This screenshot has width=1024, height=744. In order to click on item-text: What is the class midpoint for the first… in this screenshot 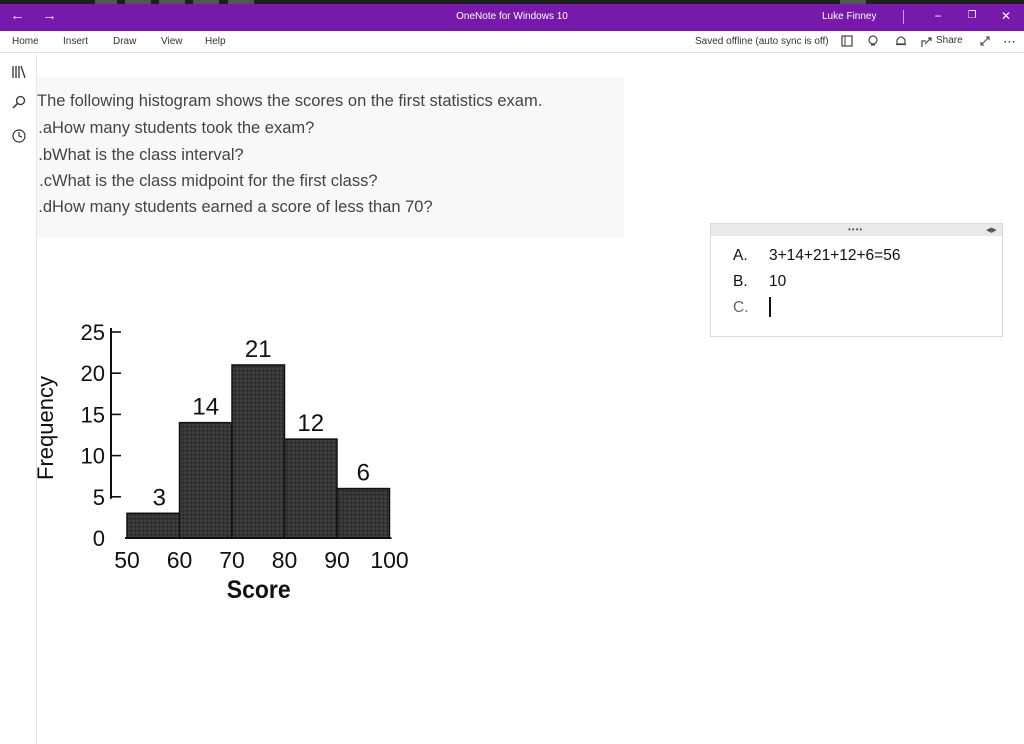, I will do `click(215, 181)`.